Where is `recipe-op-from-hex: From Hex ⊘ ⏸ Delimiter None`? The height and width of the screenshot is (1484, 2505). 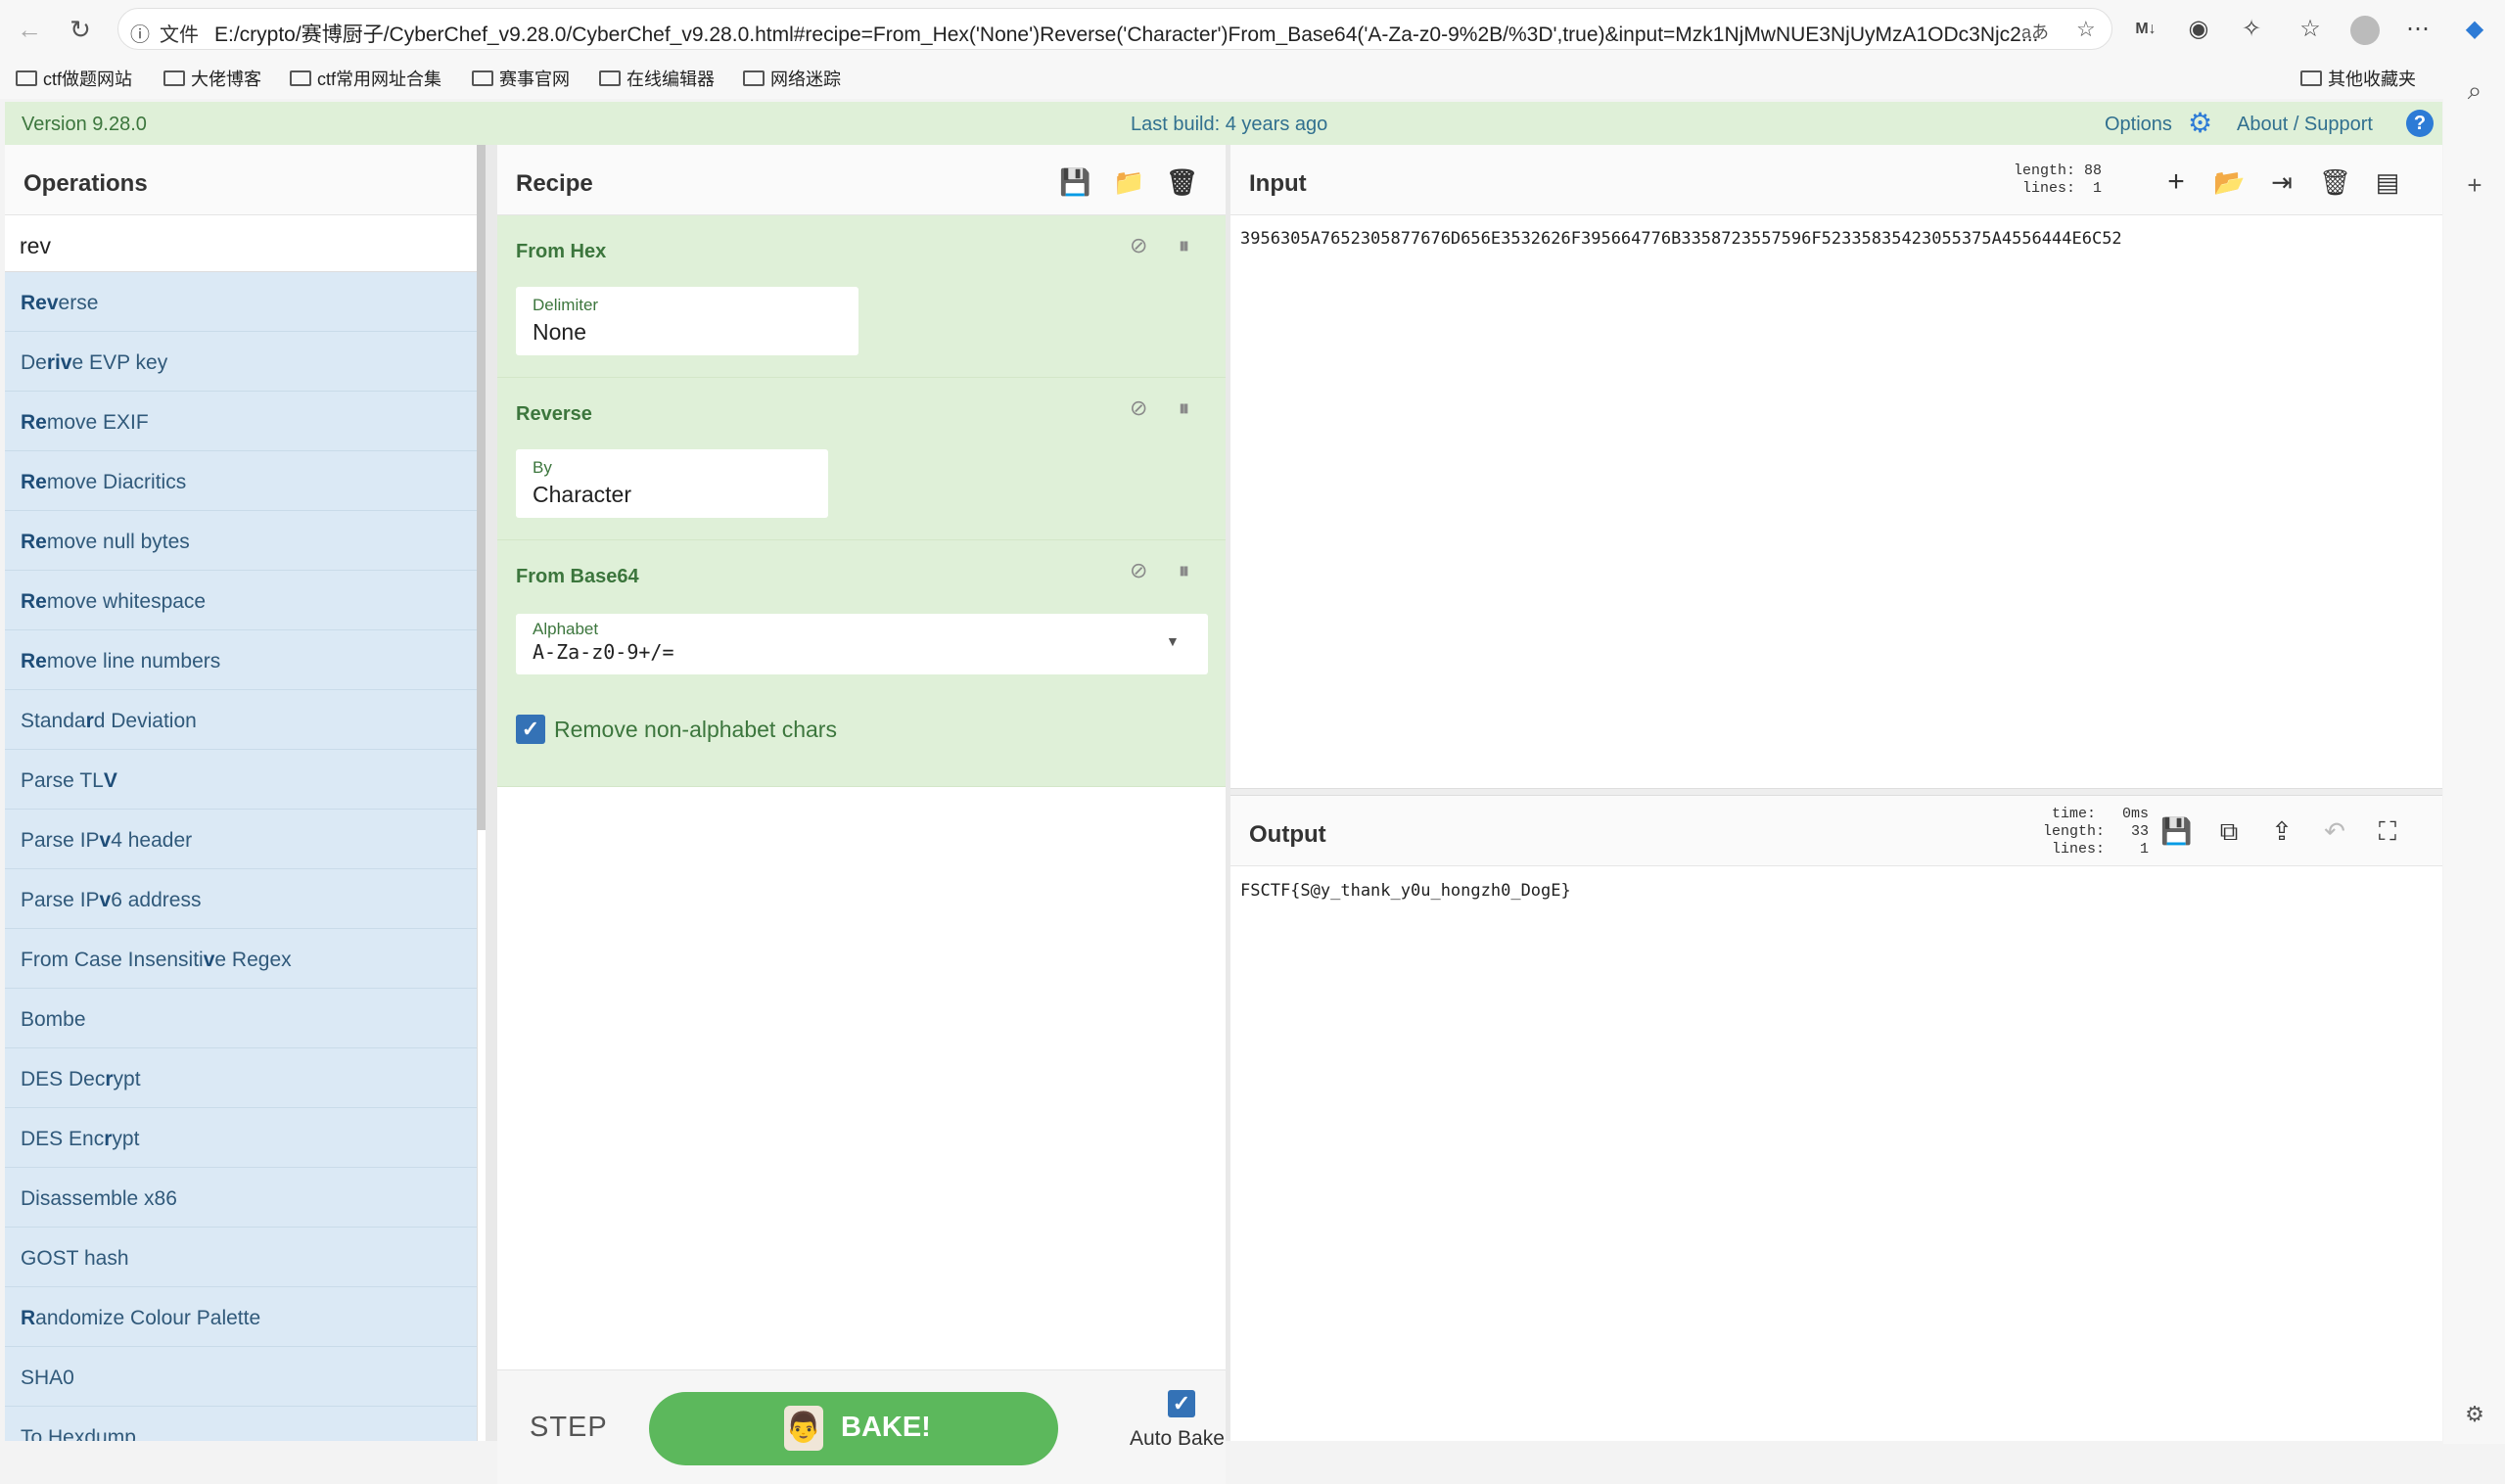 recipe-op-from-hex: From Hex ⊘ ⏸ Delimiter None is located at coordinates (861, 296).